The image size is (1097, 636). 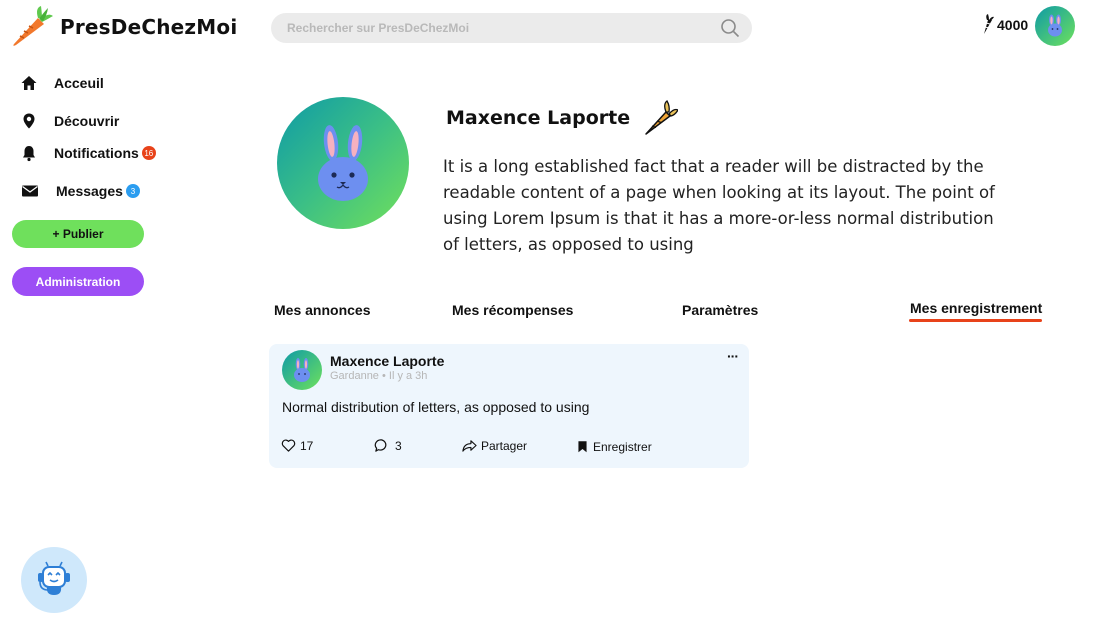 What do you see at coordinates (720, 310) in the screenshot?
I see `tab-parametres: Paramètres` at bounding box center [720, 310].